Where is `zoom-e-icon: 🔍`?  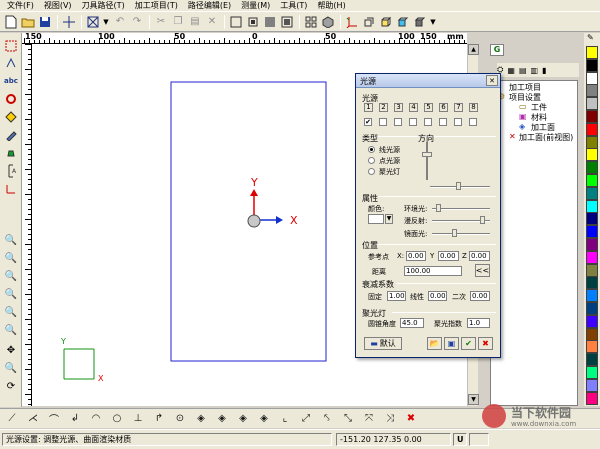
zoom-e-icon: 🔍 is located at coordinates (11, 312).